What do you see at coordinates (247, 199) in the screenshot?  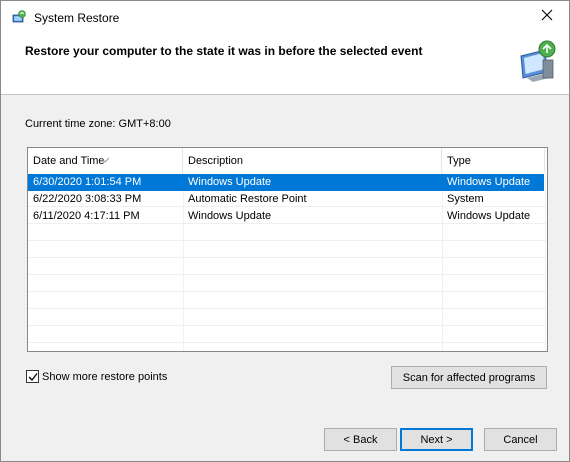 I see `cell-description: Automatic Restore Point` at bounding box center [247, 199].